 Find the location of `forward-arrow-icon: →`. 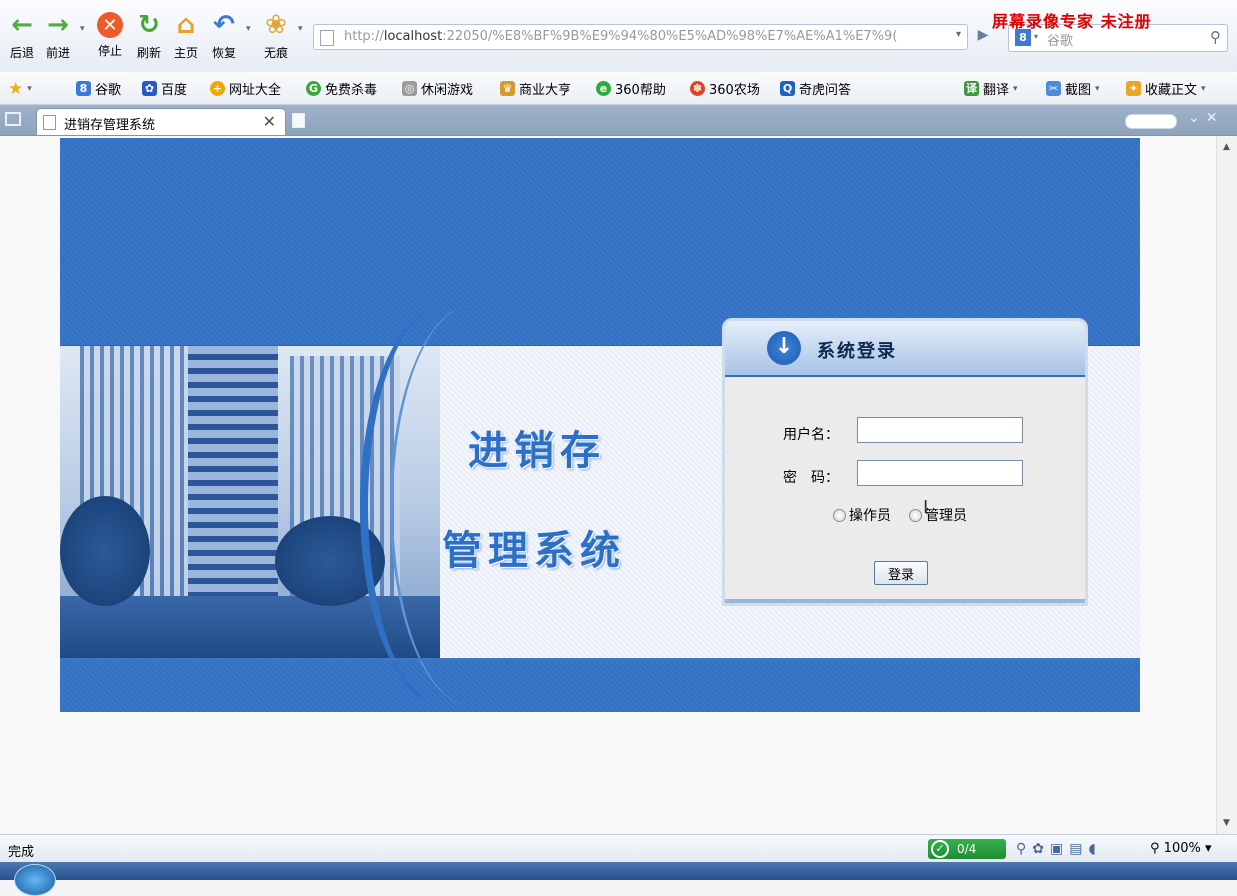

forward-arrow-icon: → is located at coordinates (58, 25).